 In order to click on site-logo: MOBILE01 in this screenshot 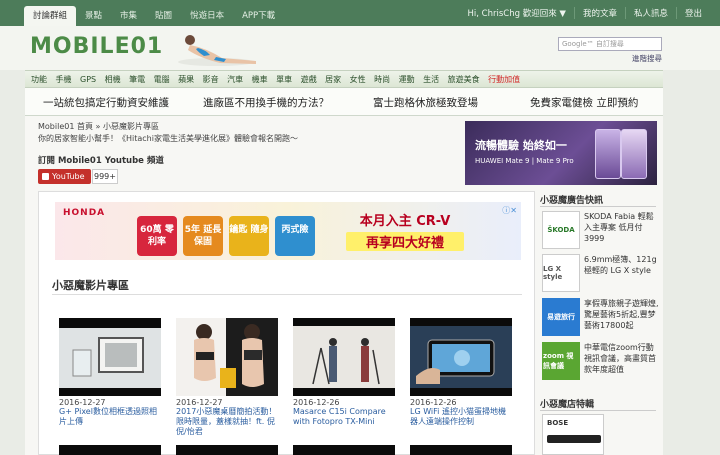, I will do `click(96, 46)`.